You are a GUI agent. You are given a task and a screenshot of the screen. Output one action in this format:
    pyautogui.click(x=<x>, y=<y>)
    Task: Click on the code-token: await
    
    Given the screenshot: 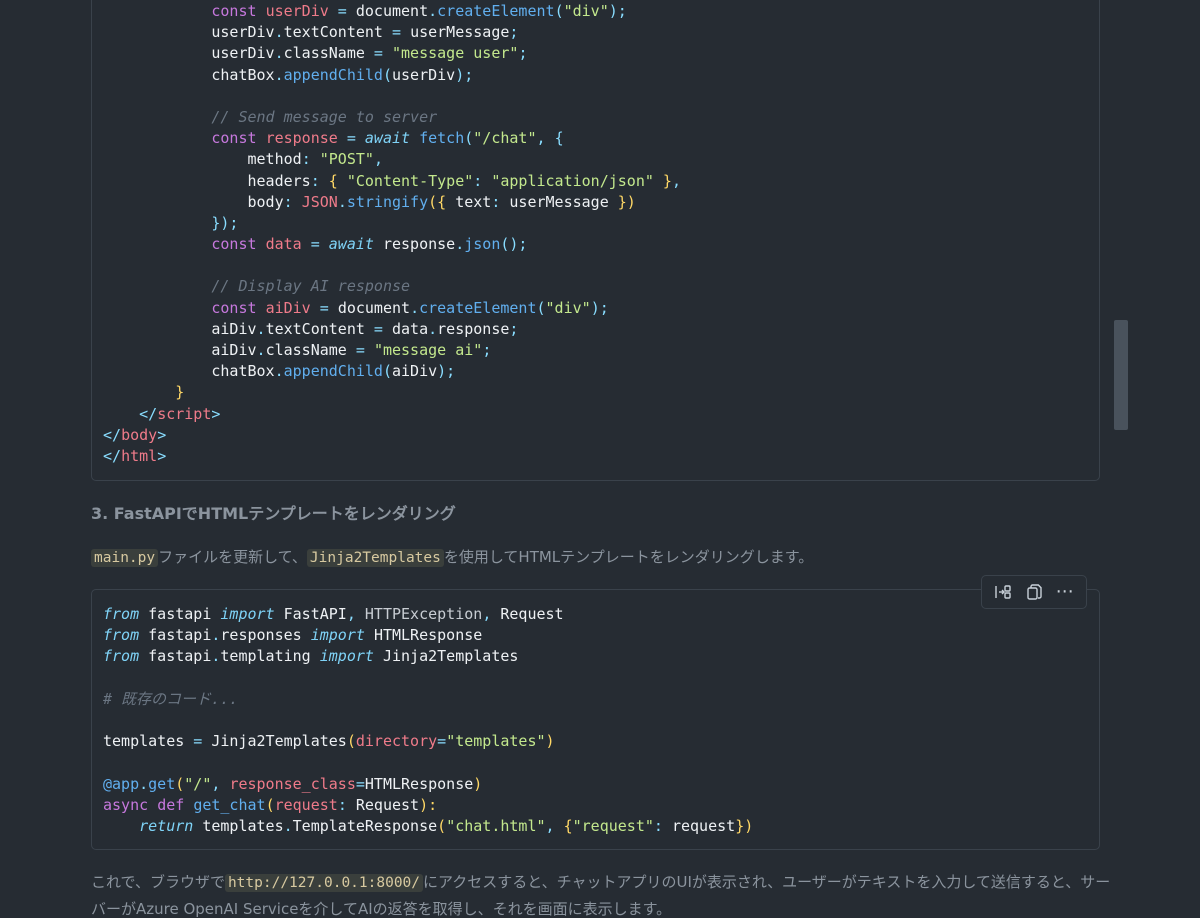 What is the action you would take?
    pyautogui.click(x=355, y=244)
    